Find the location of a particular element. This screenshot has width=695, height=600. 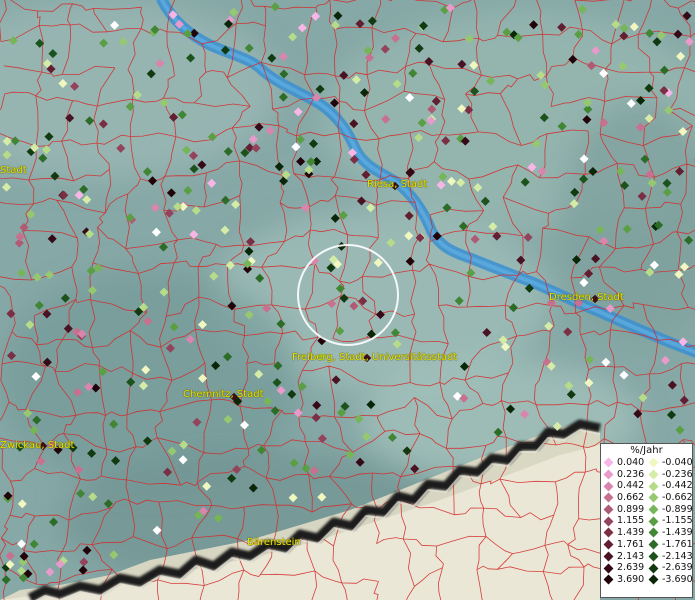

legend-entry-pos: 0.899 is located at coordinates (623, 510).